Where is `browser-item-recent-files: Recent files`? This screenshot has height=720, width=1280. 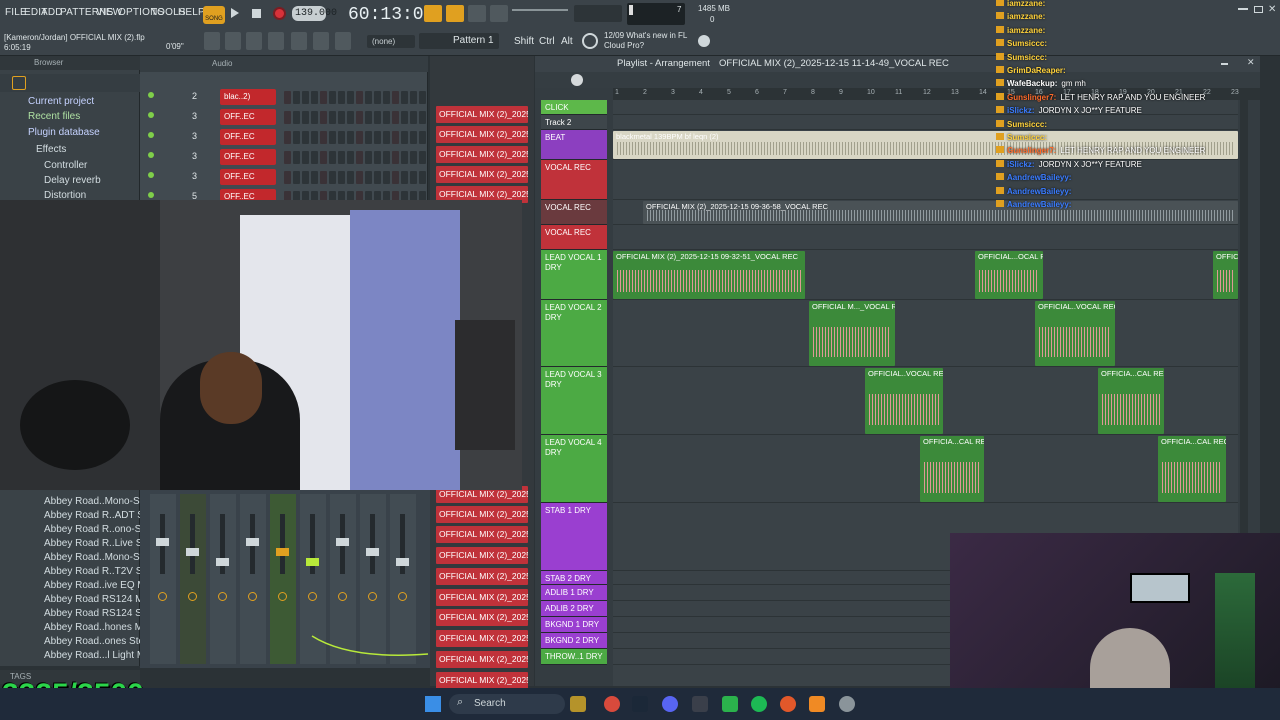 browser-item-recent-files: Recent files is located at coordinates (70, 118).